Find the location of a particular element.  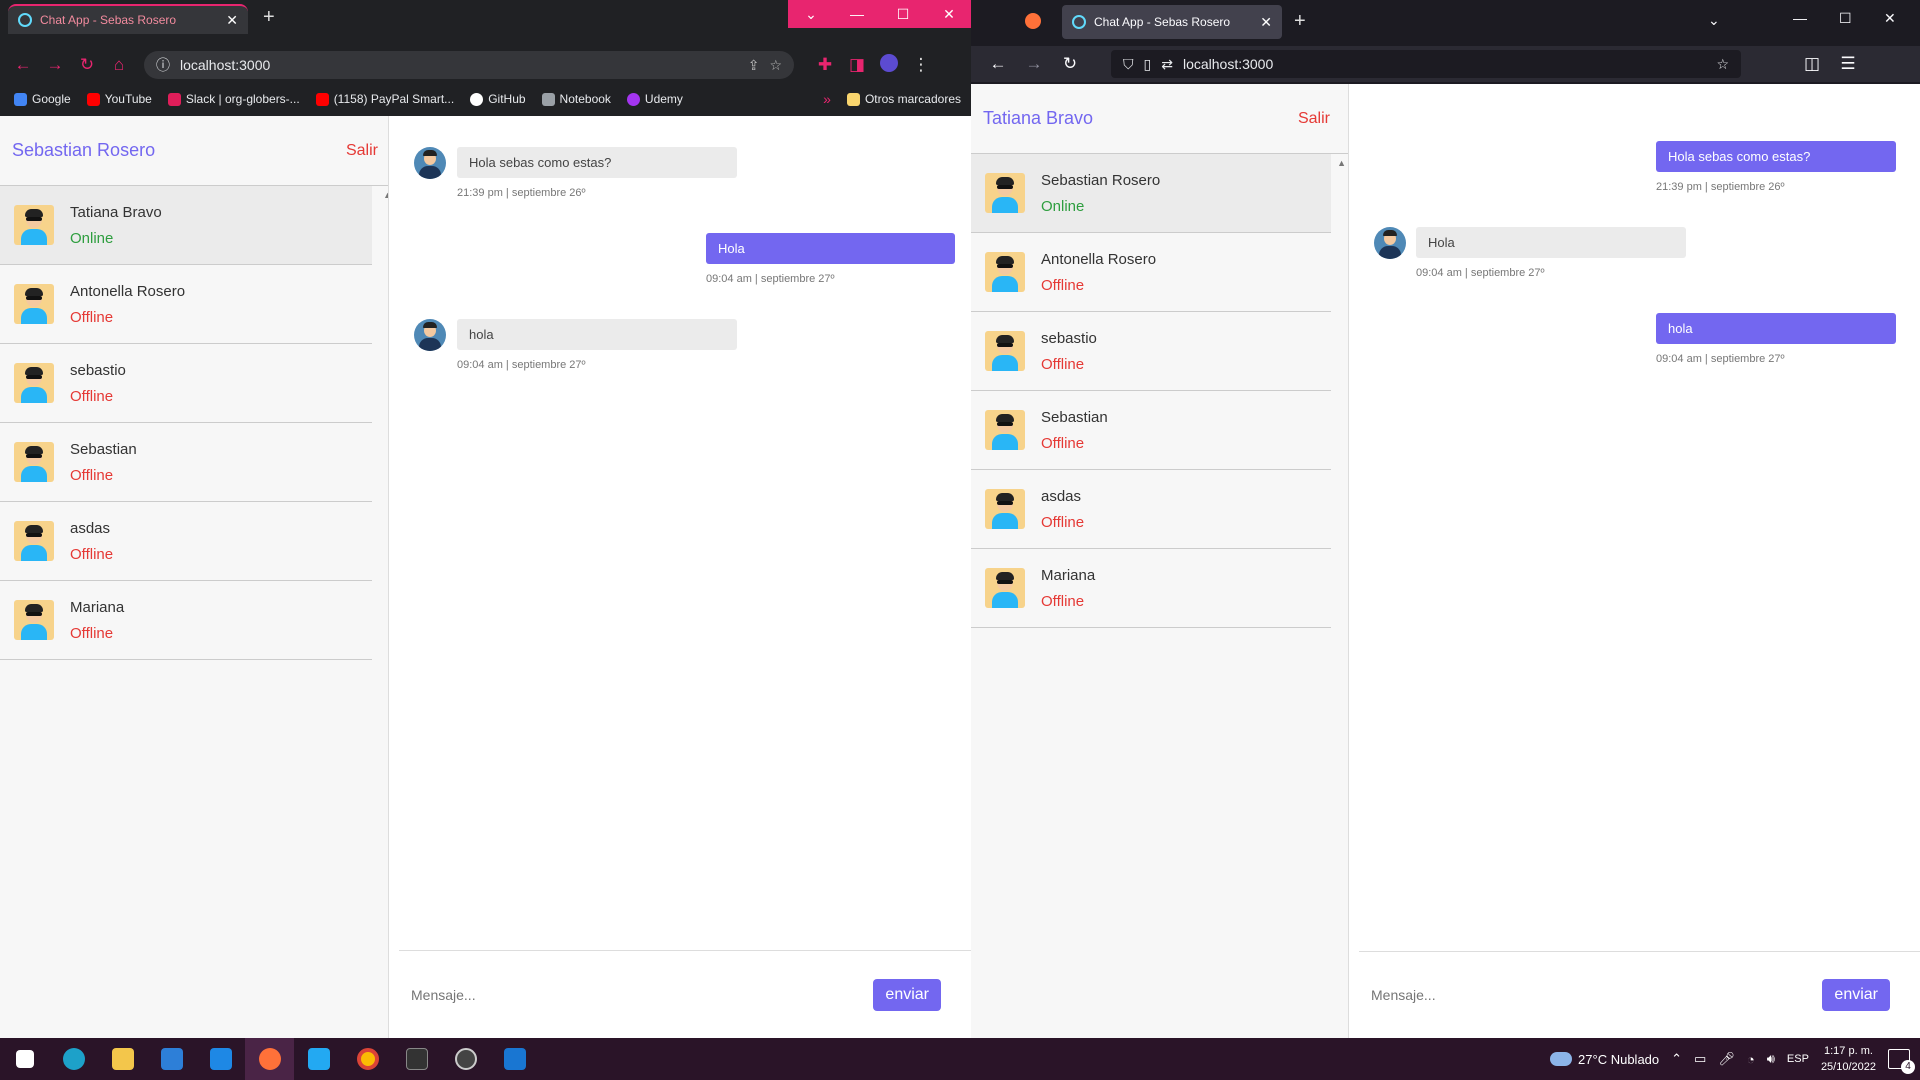

file-explorer-icon is located at coordinates (122, 1059).